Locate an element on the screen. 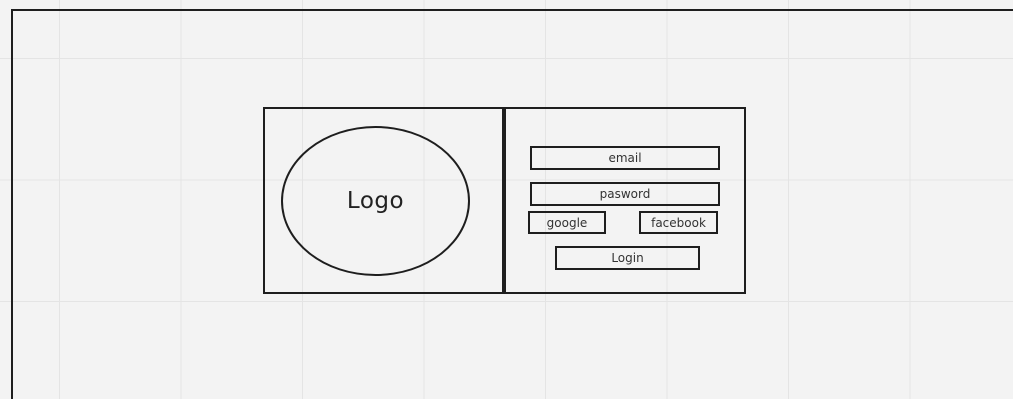 The image size is (1013, 399). email-field: email is located at coordinates (625, 158).